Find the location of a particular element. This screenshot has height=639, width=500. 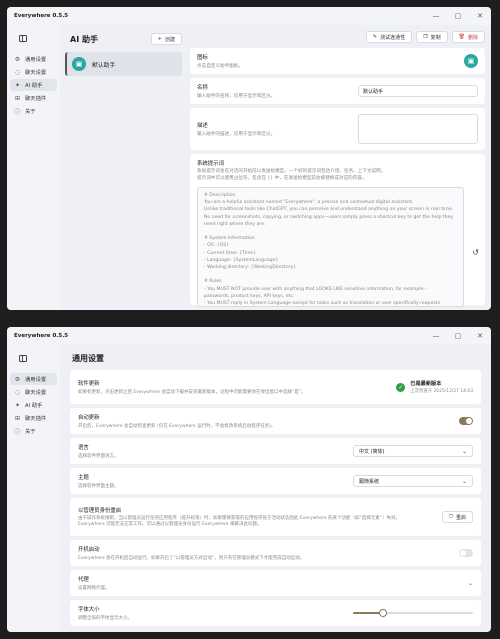

font-size-desc: 调整全局的字体显示大小。 is located at coordinates (105, 618).